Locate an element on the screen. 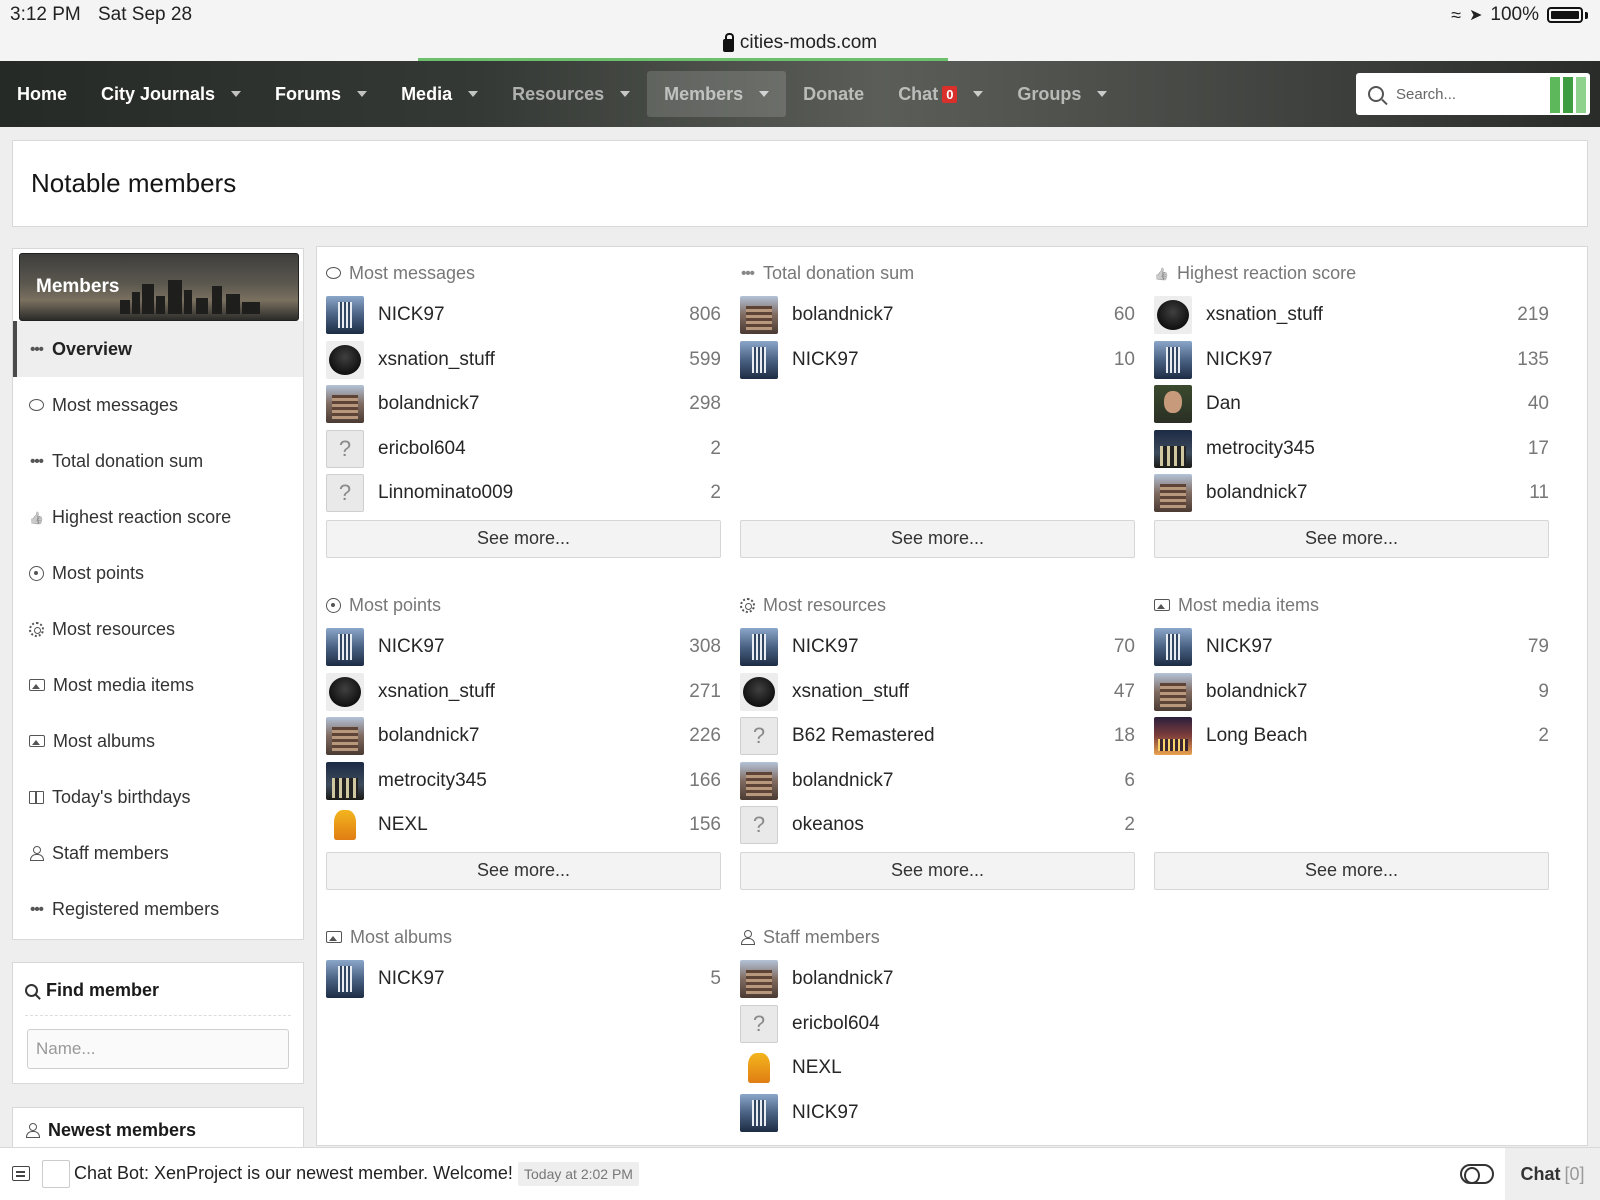  nav-item-groups: Groups is located at coordinates (1062, 94).